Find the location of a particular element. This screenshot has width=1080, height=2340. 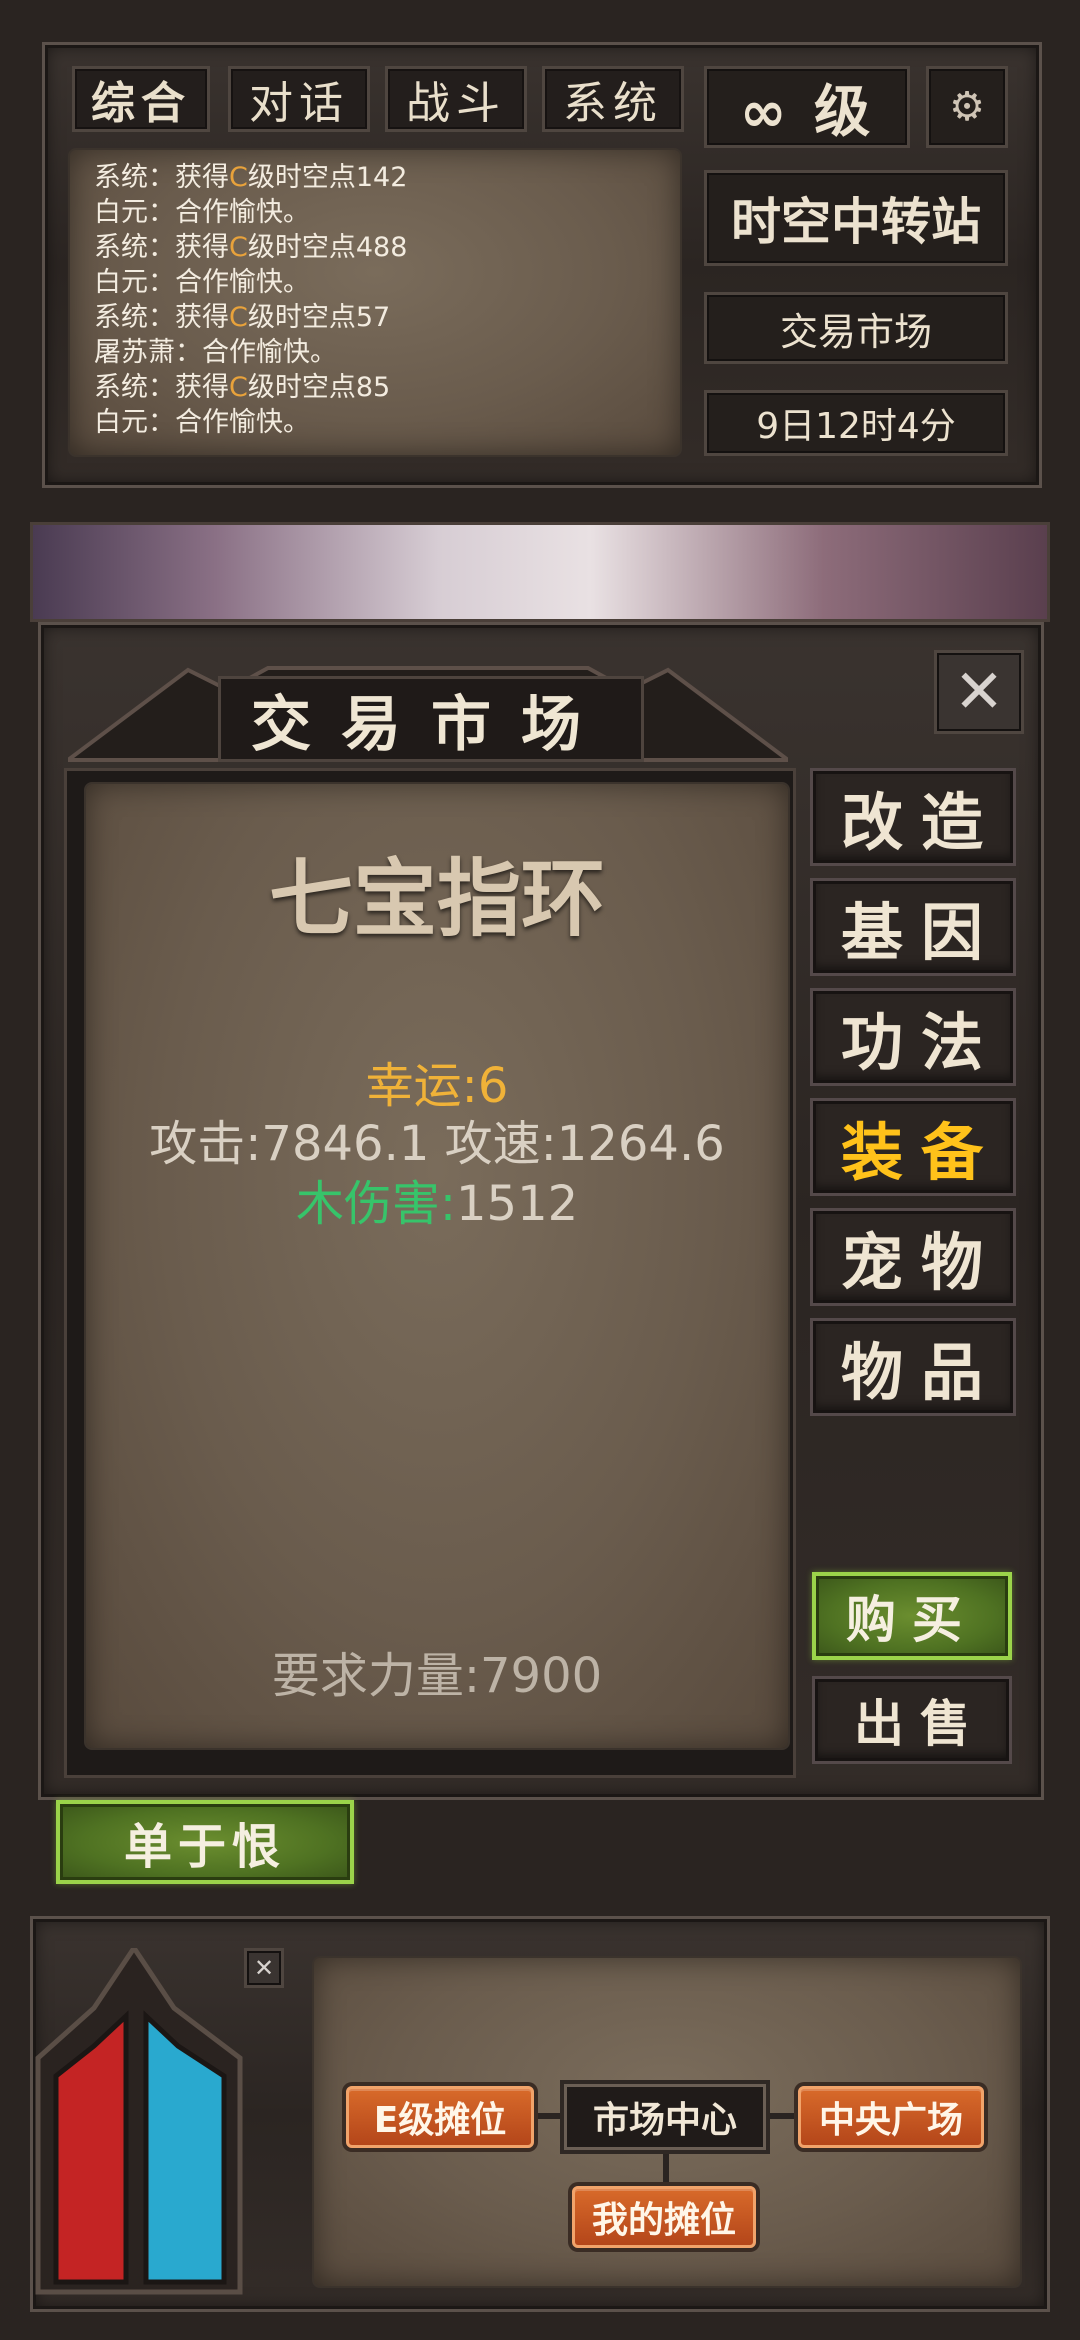

category-pet: 宠物 is located at coordinates (913, 1257).